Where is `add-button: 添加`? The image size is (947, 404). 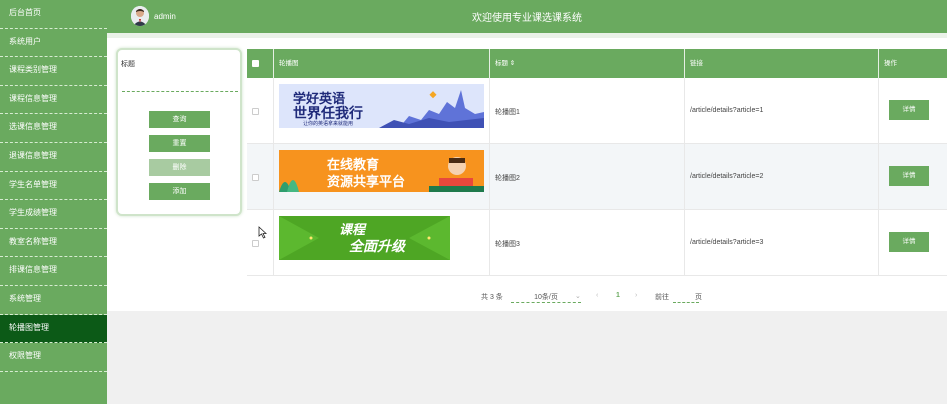
add-button: 添加 is located at coordinates (179, 191).